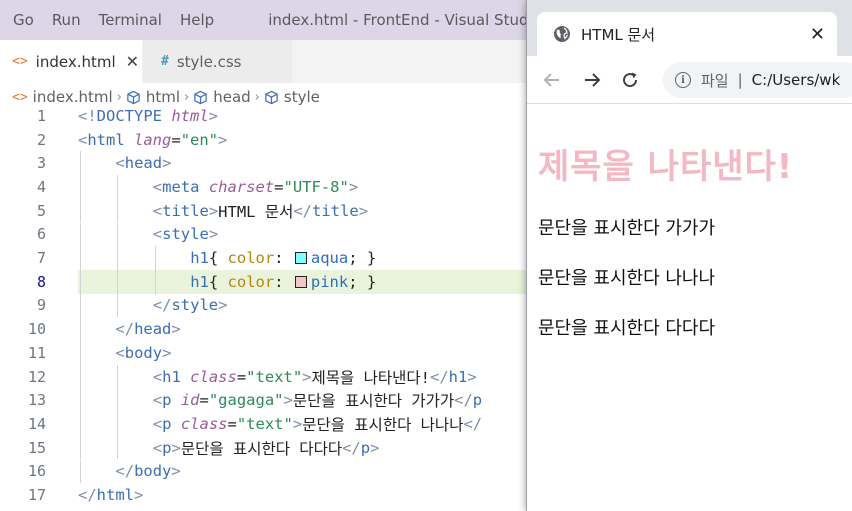  What do you see at coordinates (261, 448) in the screenshot?
I see `code-token: 문단을 표시한다 다다다` at bounding box center [261, 448].